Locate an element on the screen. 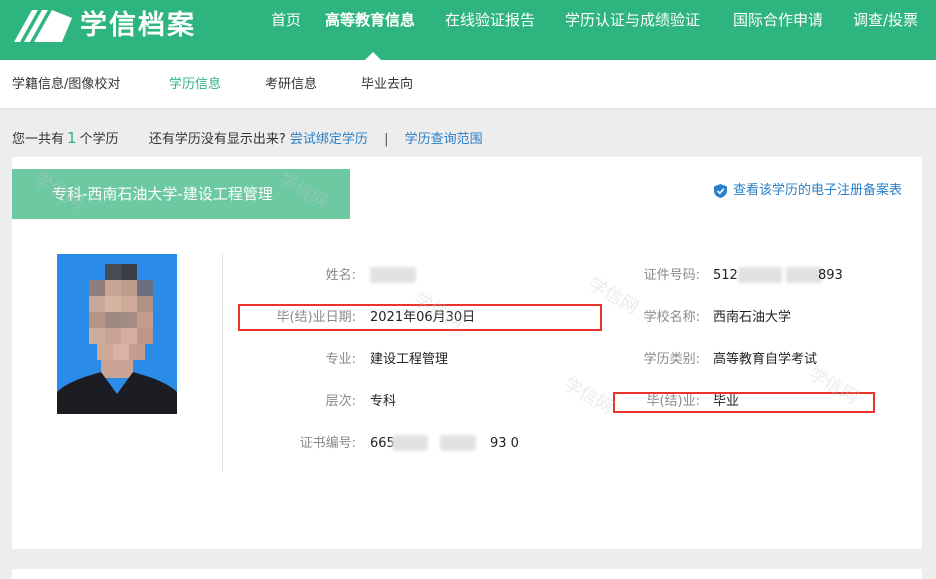 The width and height of the screenshot is (936, 579). highlight-box-graduation-status is located at coordinates (744, 402).